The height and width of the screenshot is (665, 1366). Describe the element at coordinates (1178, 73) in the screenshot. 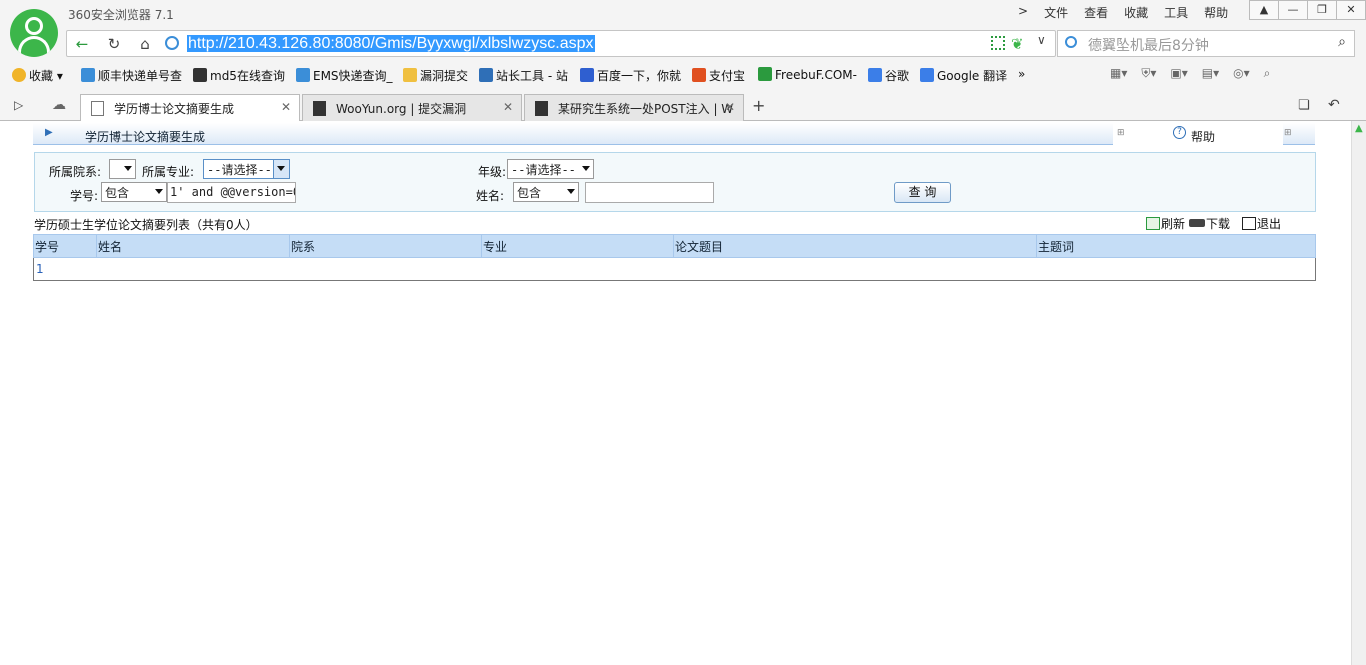

I see `pdf-icon: ▣▾` at that location.